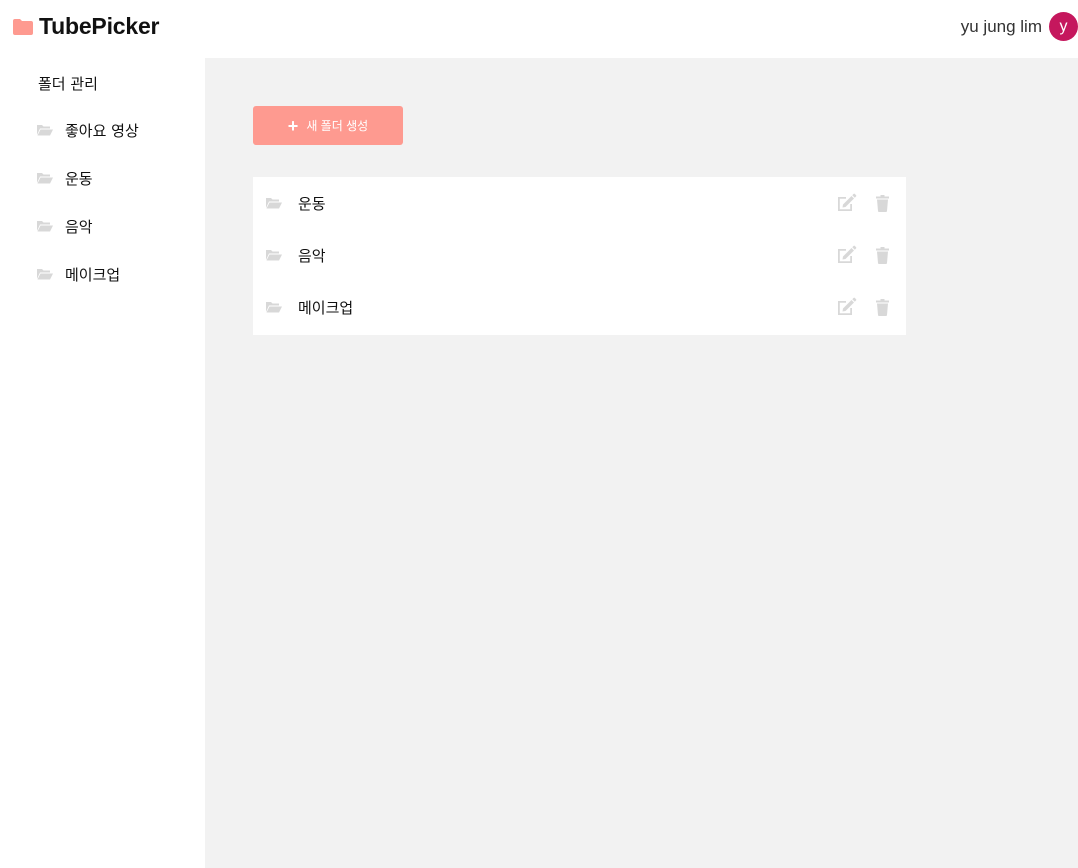 The width and height of the screenshot is (1078, 868). I want to click on plus-icon: +, so click(293, 125).